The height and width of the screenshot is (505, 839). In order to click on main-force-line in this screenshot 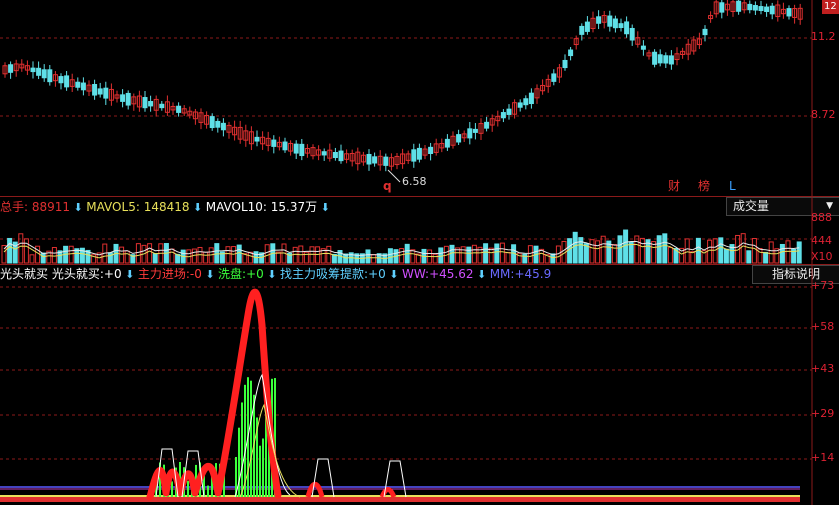, I will do `click(214, 394)`.